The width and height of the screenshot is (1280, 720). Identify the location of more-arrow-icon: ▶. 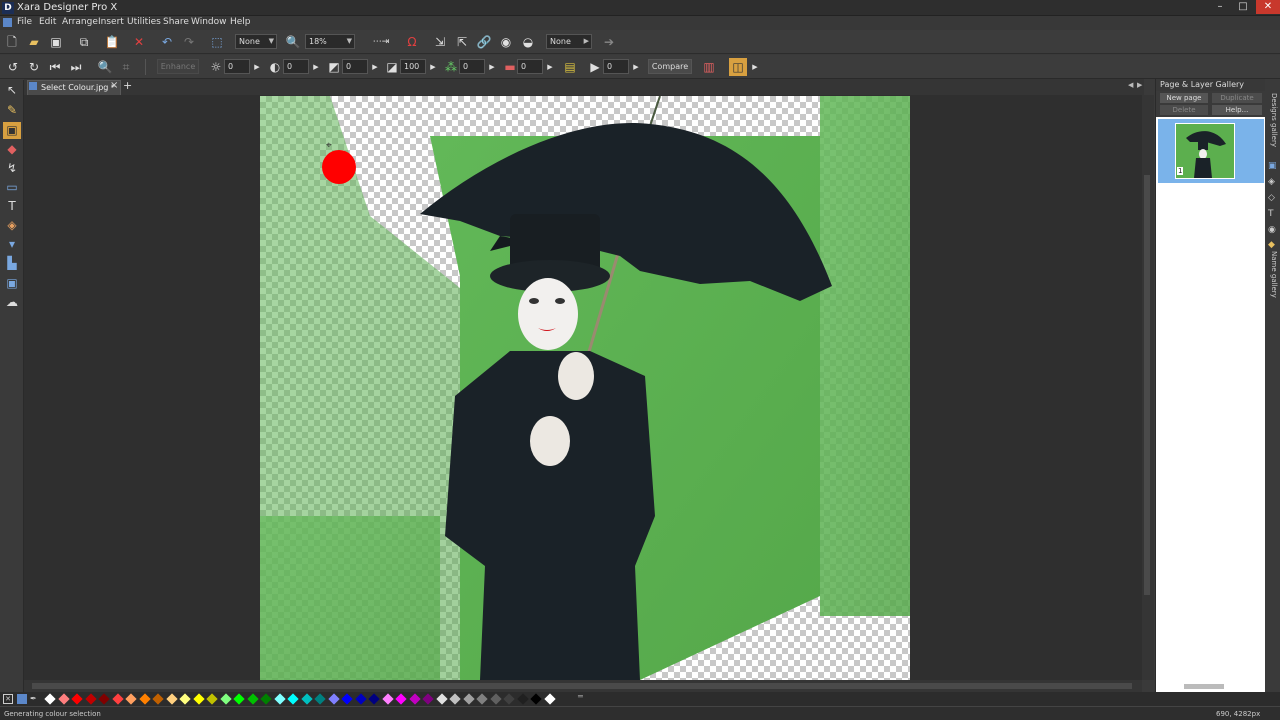
(755, 67).